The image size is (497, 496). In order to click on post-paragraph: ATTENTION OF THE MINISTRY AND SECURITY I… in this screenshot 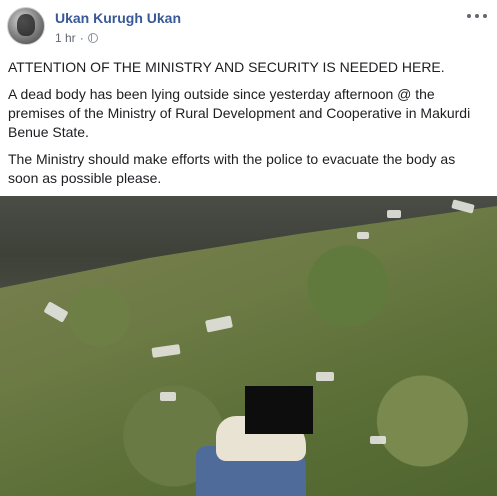, I will do `click(226, 67)`.